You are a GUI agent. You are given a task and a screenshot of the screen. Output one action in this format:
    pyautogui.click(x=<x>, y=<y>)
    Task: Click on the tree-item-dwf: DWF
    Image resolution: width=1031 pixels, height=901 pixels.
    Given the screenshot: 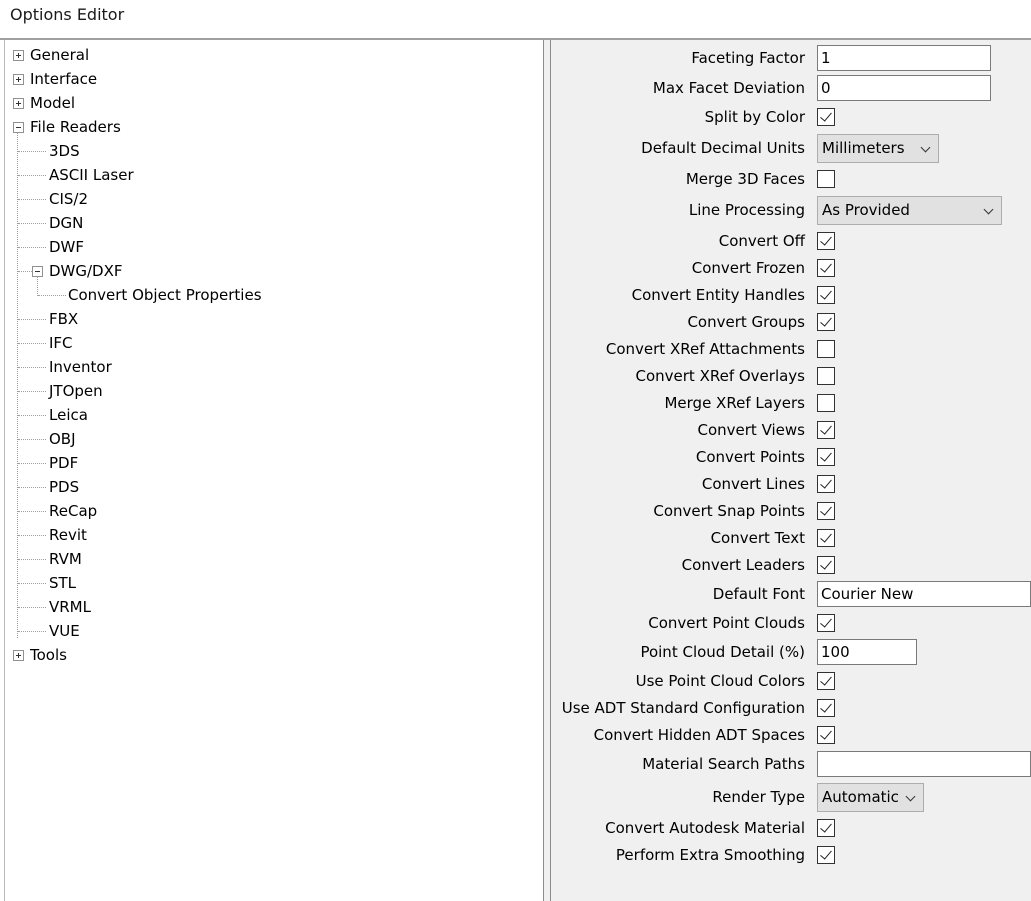 What is the action you would take?
    pyautogui.click(x=270, y=247)
    